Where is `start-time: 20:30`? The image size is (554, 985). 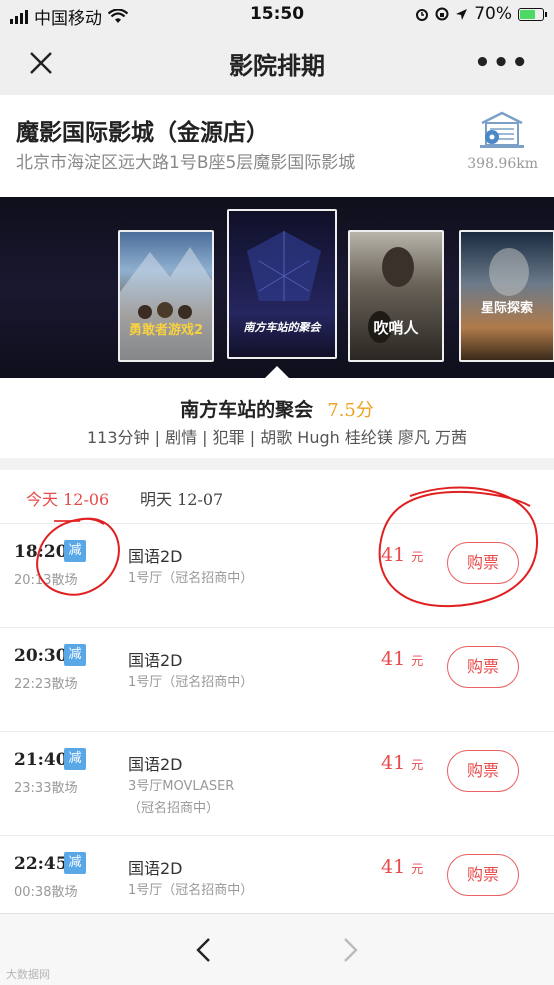
start-time: 20:30 is located at coordinates (41, 656).